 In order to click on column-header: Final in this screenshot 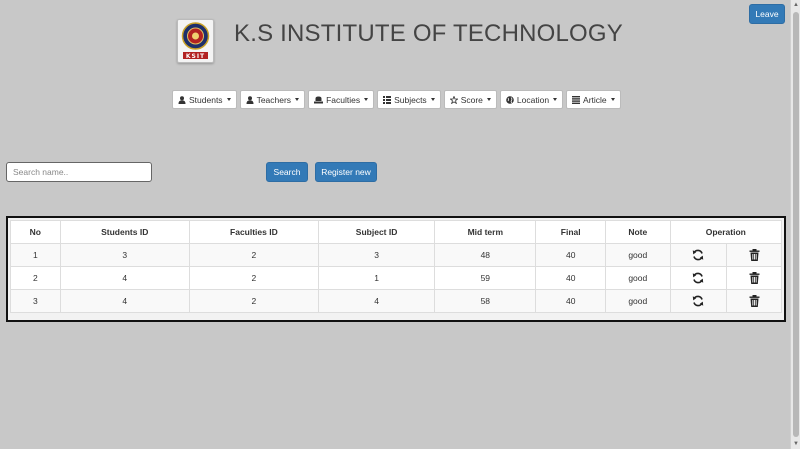, I will do `click(570, 232)`.